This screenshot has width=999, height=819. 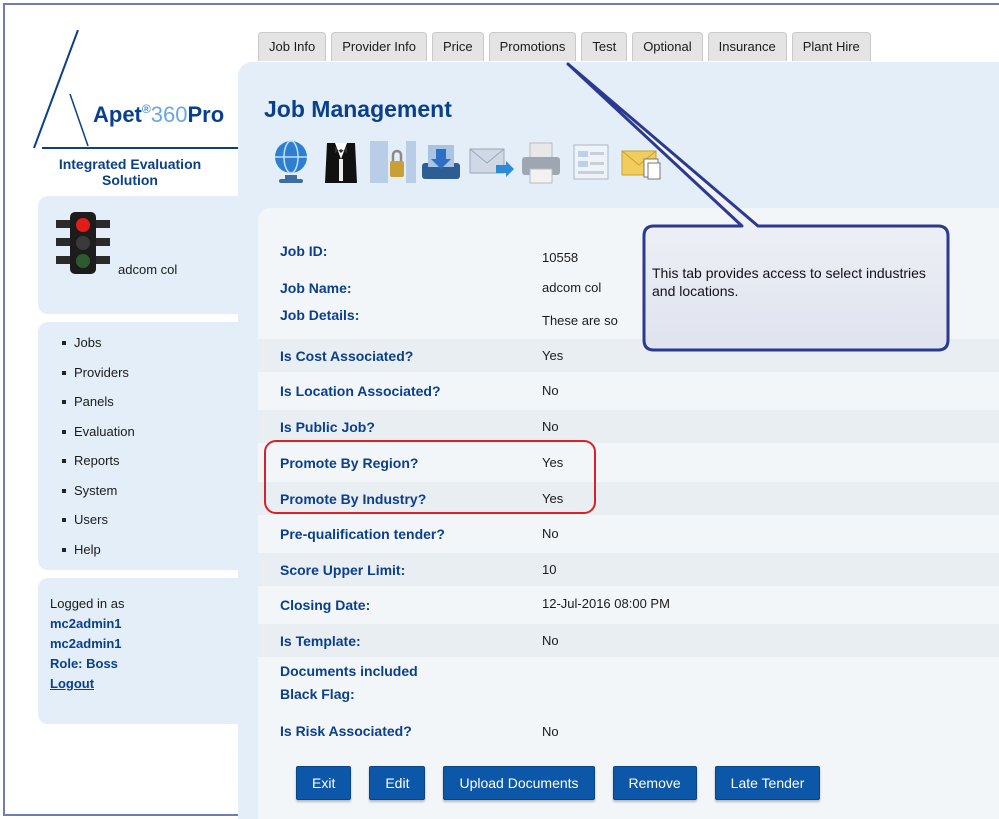 I want to click on remove-button: Remove, so click(x=654, y=783).